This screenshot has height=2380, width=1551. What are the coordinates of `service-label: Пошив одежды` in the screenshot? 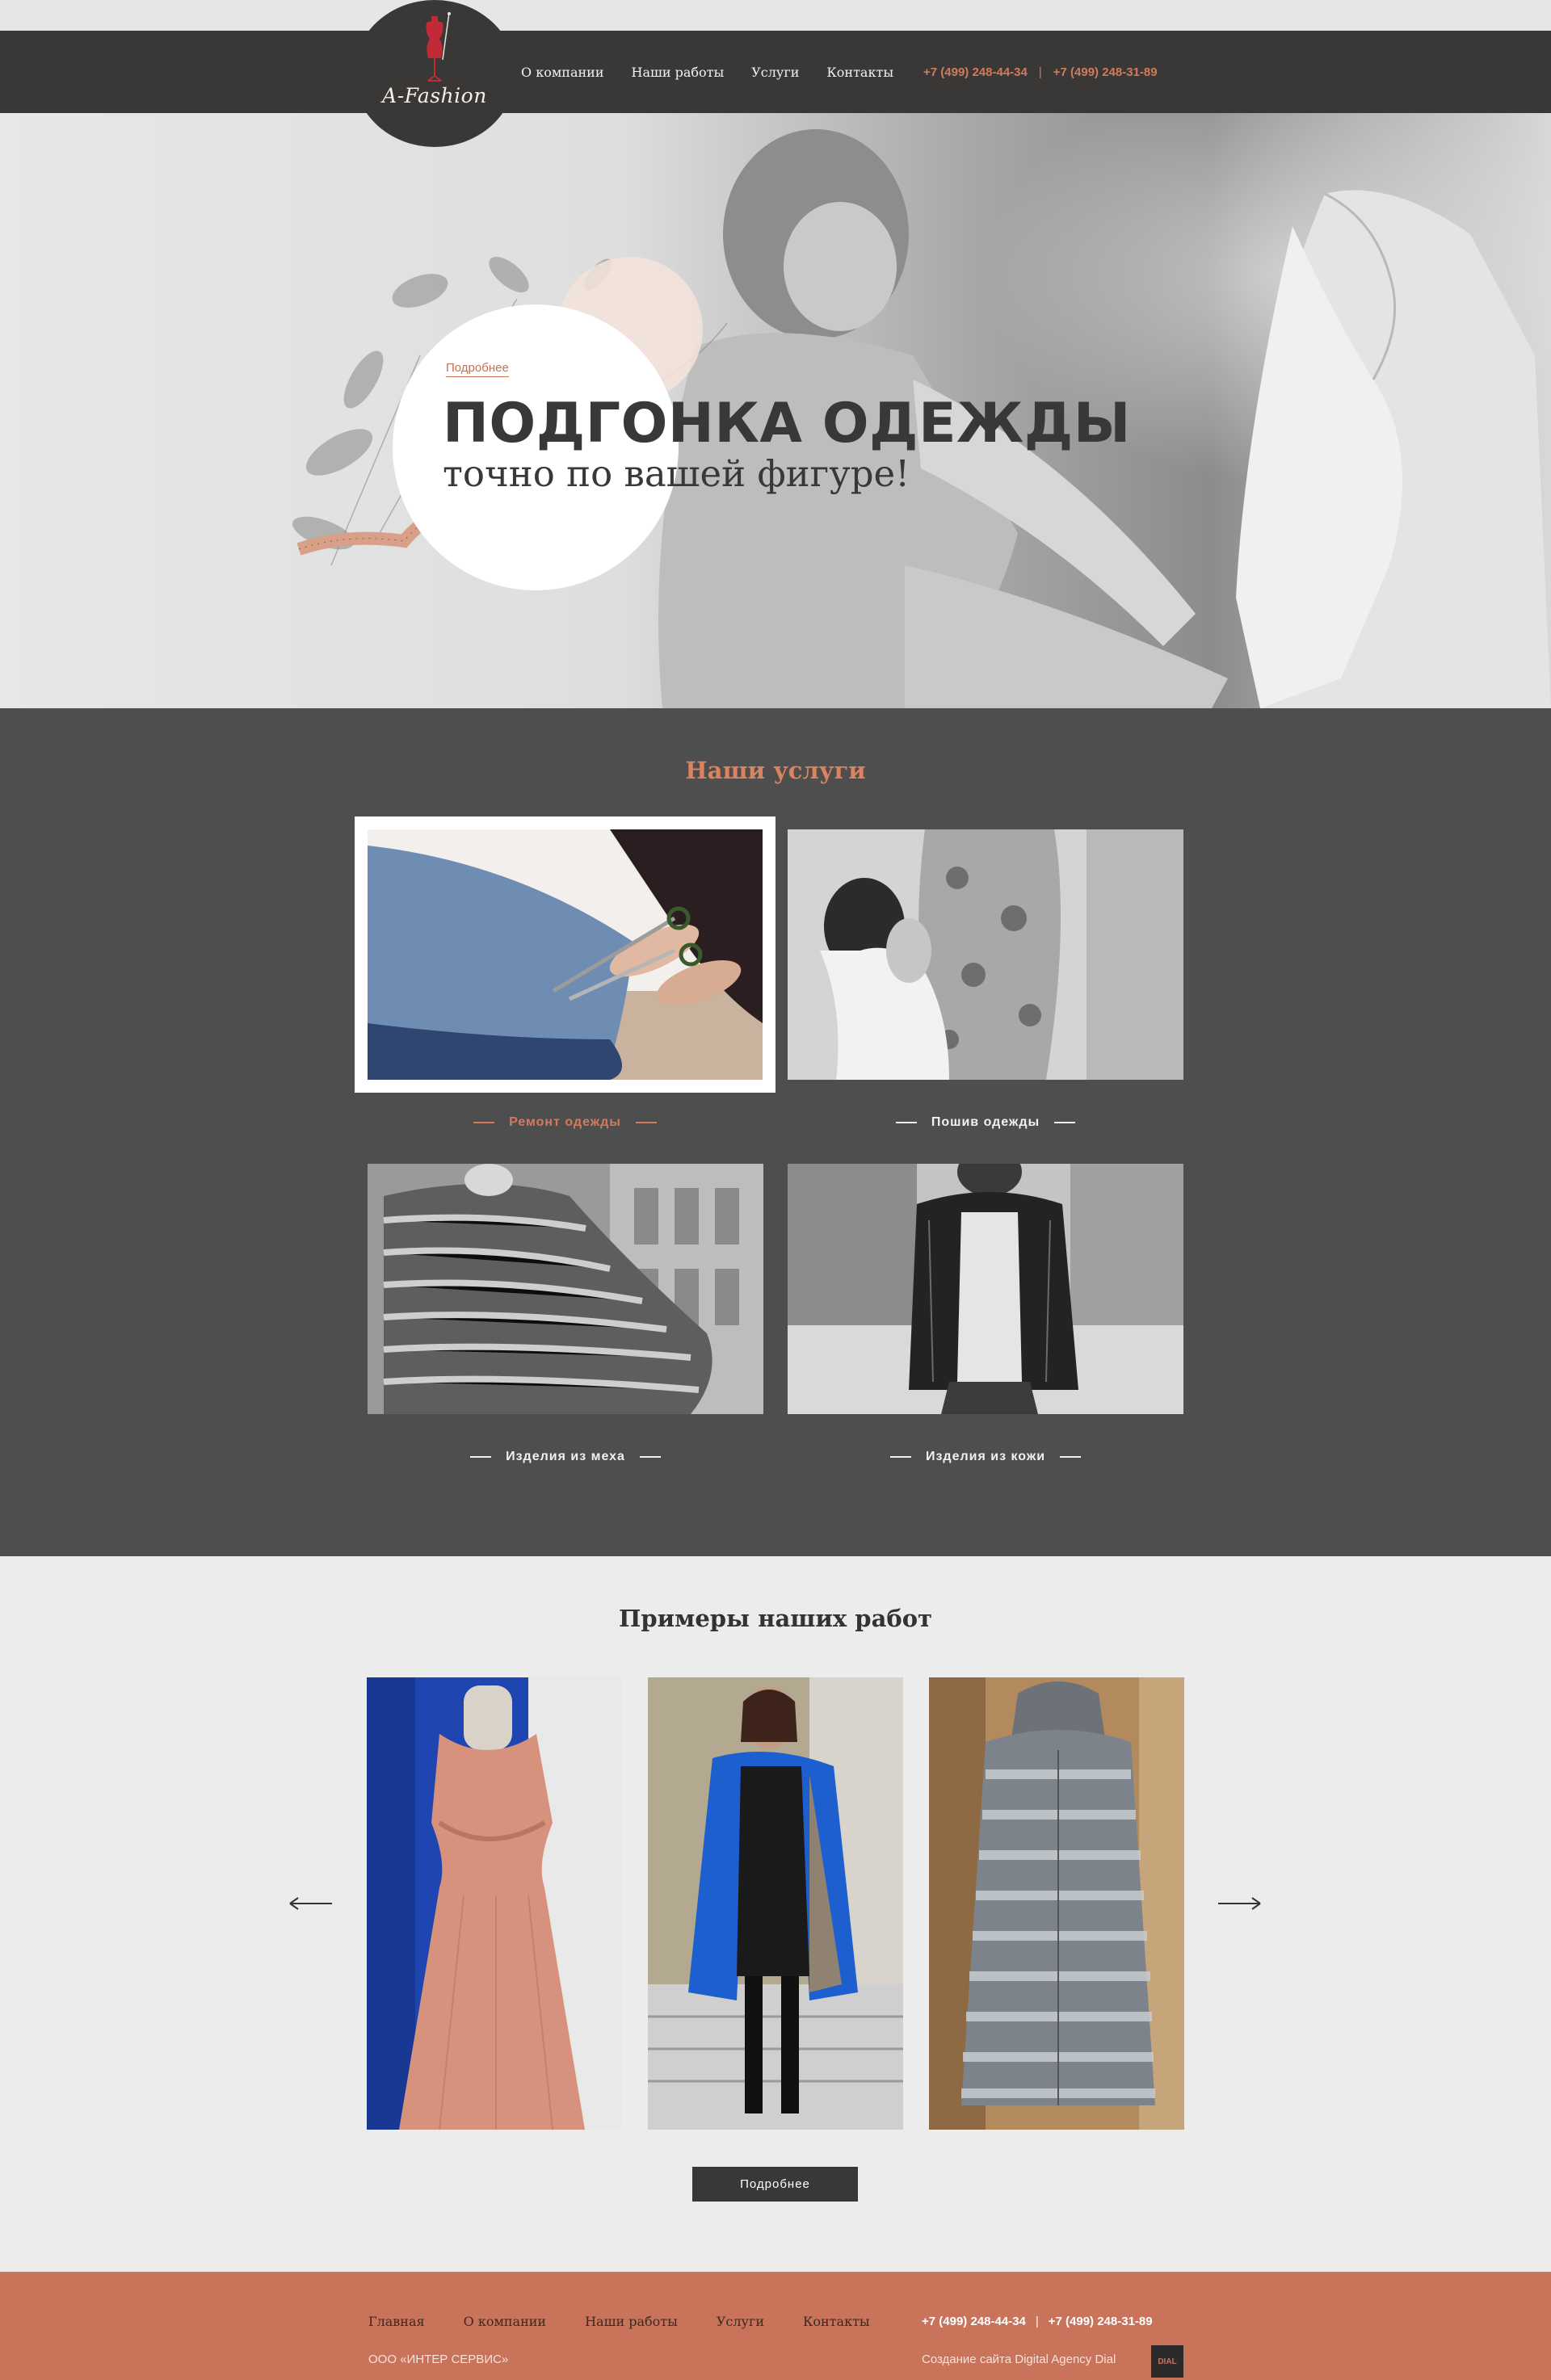 It's located at (986, 1122).